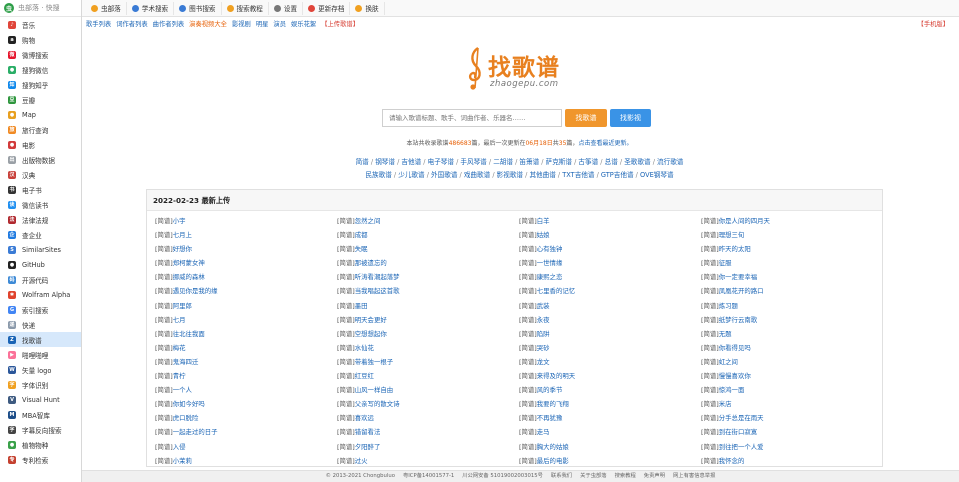 The height and width of the screenshot is (482, 959). What do you see at coordinates (195, 291) in the screenshot?
I see `song-title: 遇见你是我的缘` at bounding box center [195, 291].